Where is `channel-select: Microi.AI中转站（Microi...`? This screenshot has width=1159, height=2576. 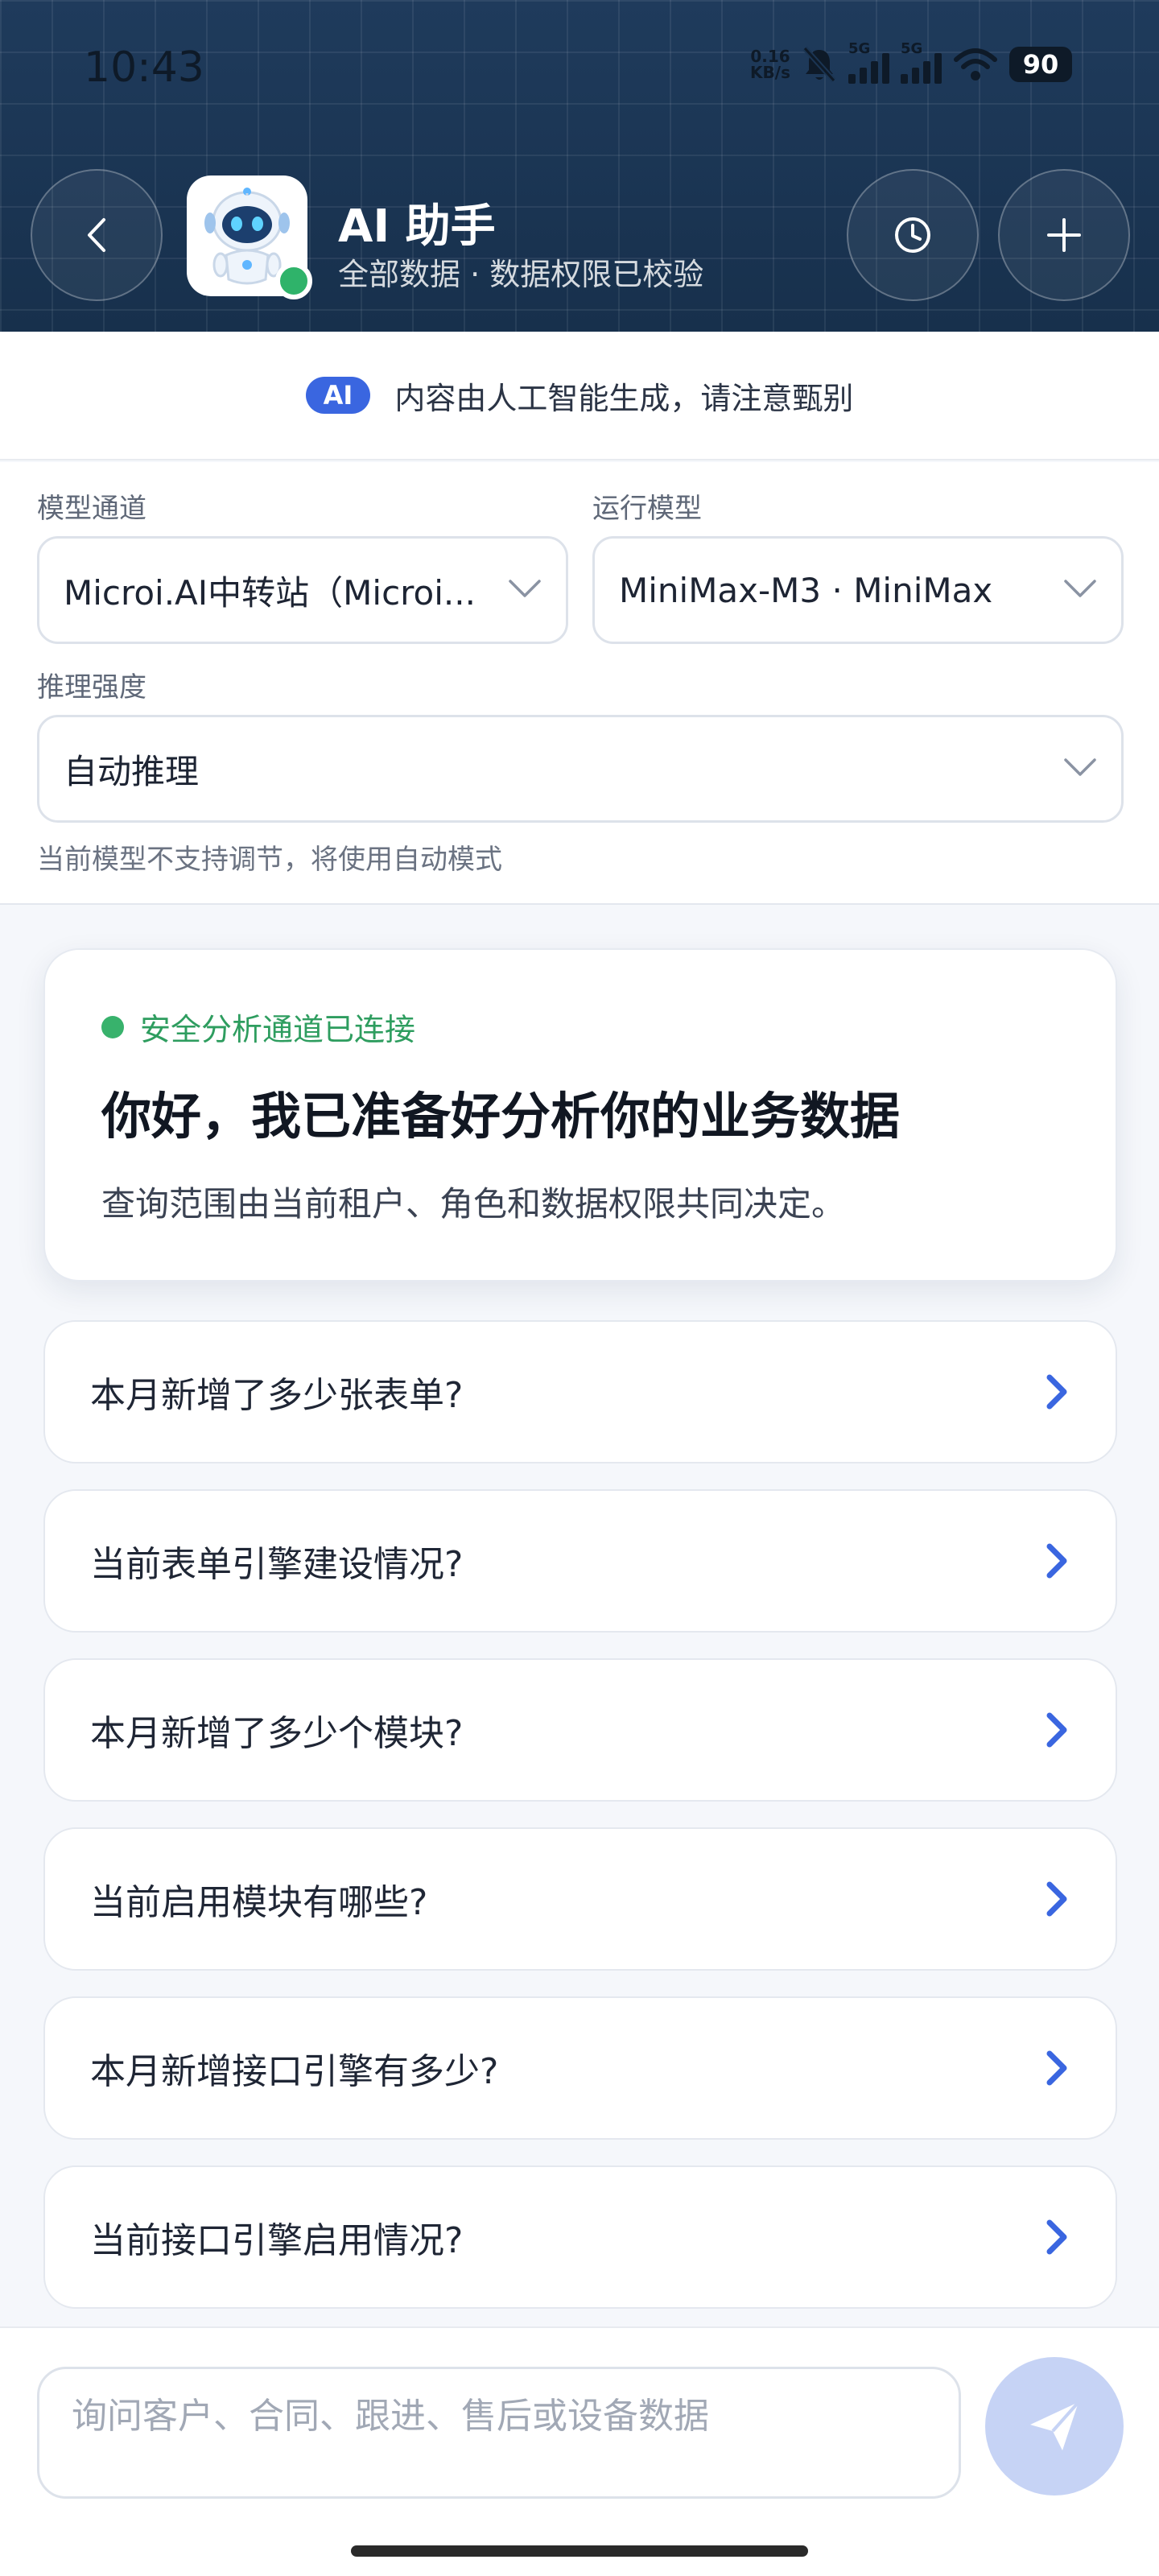 channel-select: Microi.AI中转站（Microi... is located at coordinates (302, 590).